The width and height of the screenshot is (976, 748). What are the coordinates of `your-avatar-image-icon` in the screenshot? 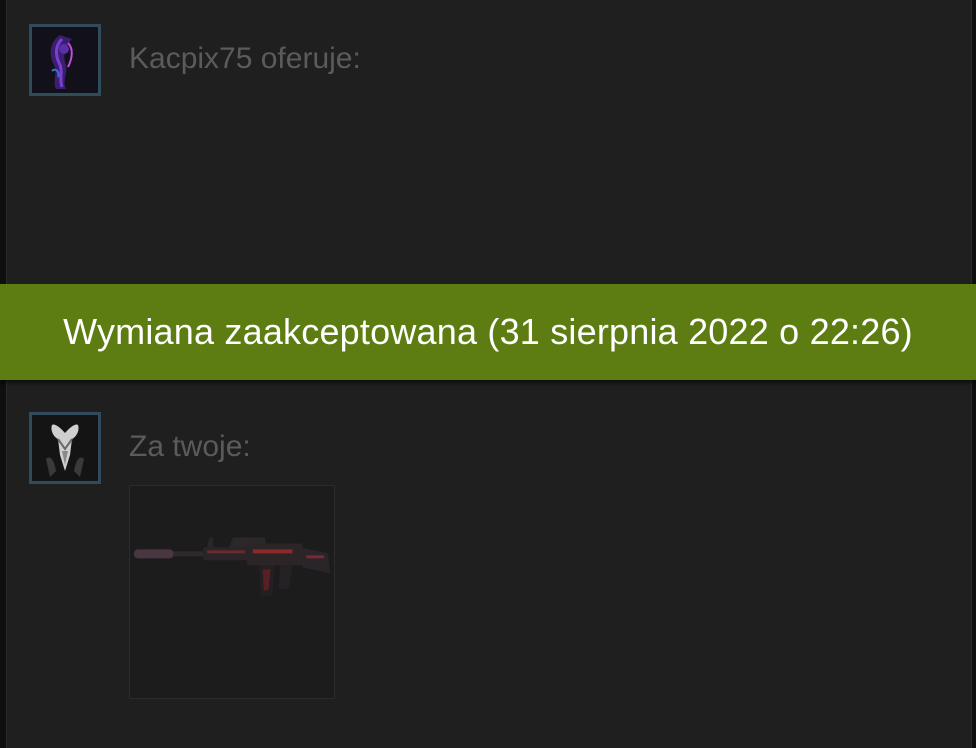 It's located at (65, 448).